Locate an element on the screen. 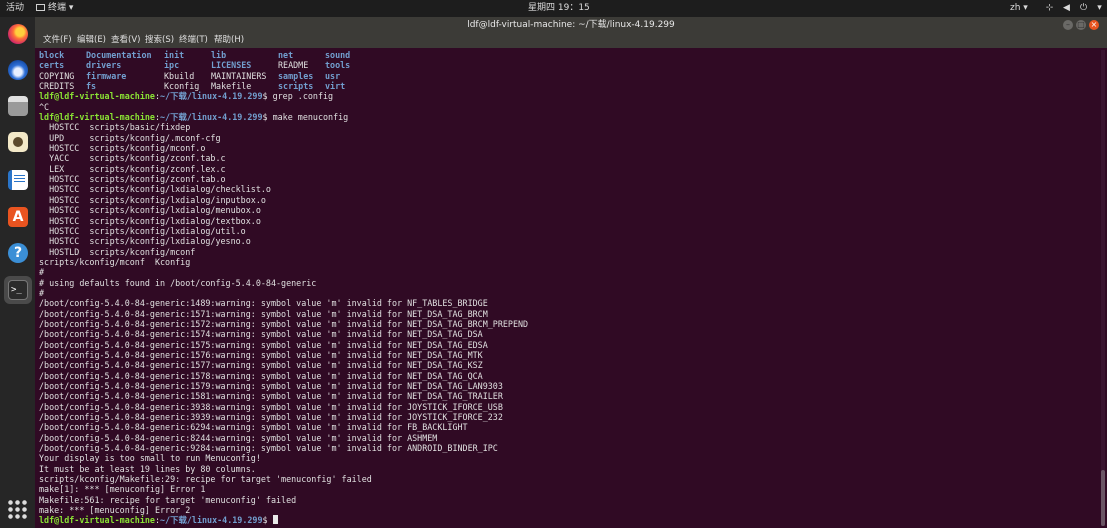 The image size is (1107, 528). menu-view: 查看(V) is located at coordinates (125, 40).